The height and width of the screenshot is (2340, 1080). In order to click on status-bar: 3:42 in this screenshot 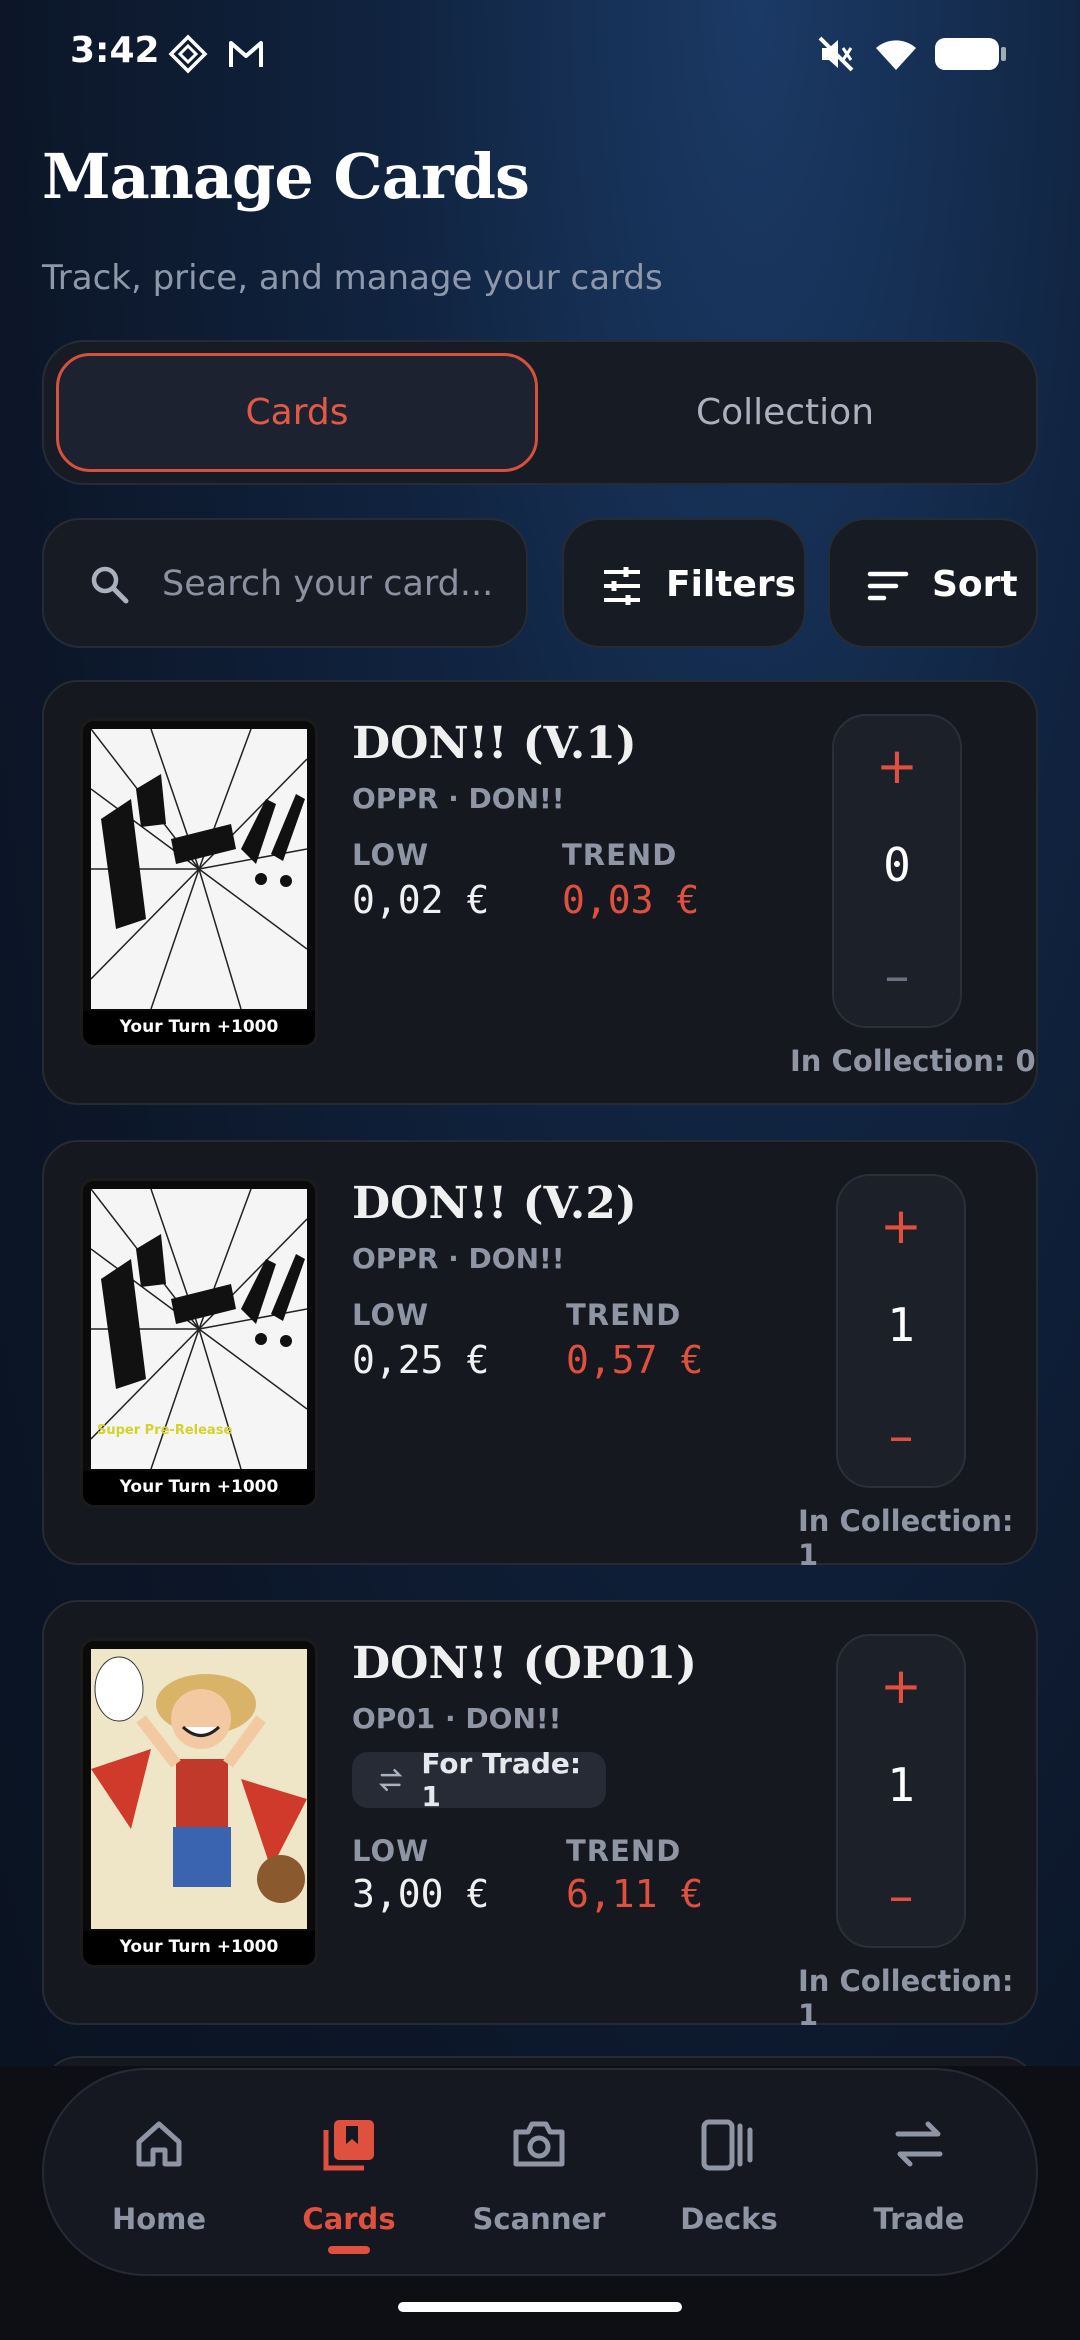, I will do `click(540, 55)`.